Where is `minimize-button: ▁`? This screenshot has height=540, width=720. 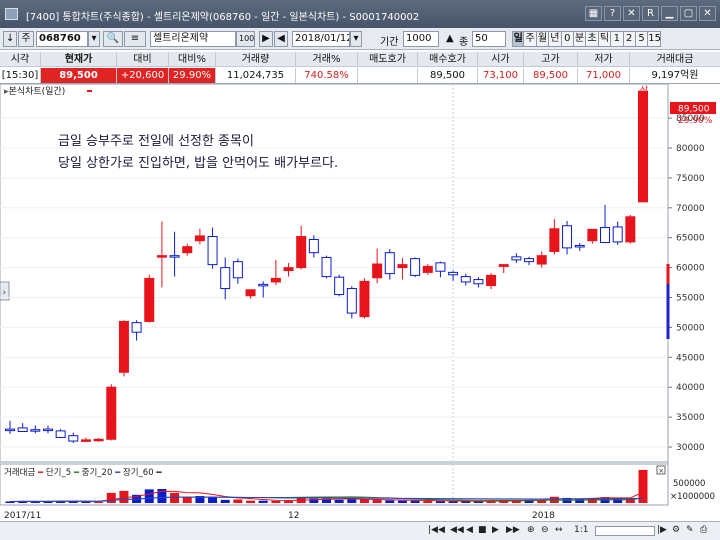
minimize-button: ▁ is located at coordinates (669, 13).